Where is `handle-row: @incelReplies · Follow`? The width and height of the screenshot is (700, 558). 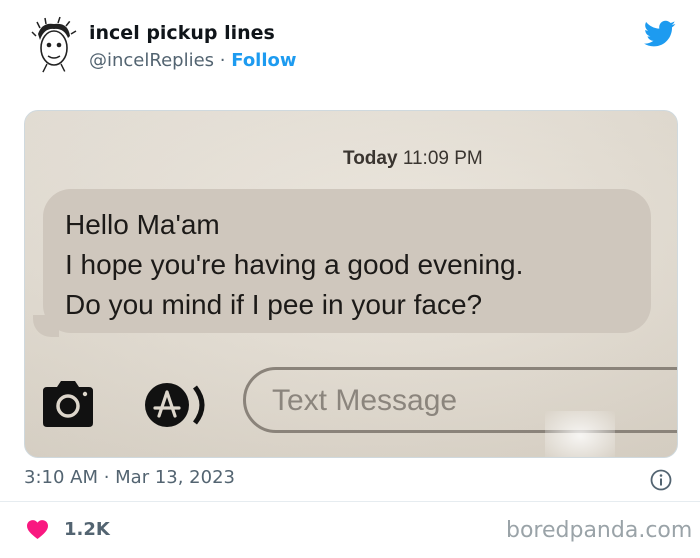 handle-row: @incelReplies · Follow is located at coordinates (193, 60).